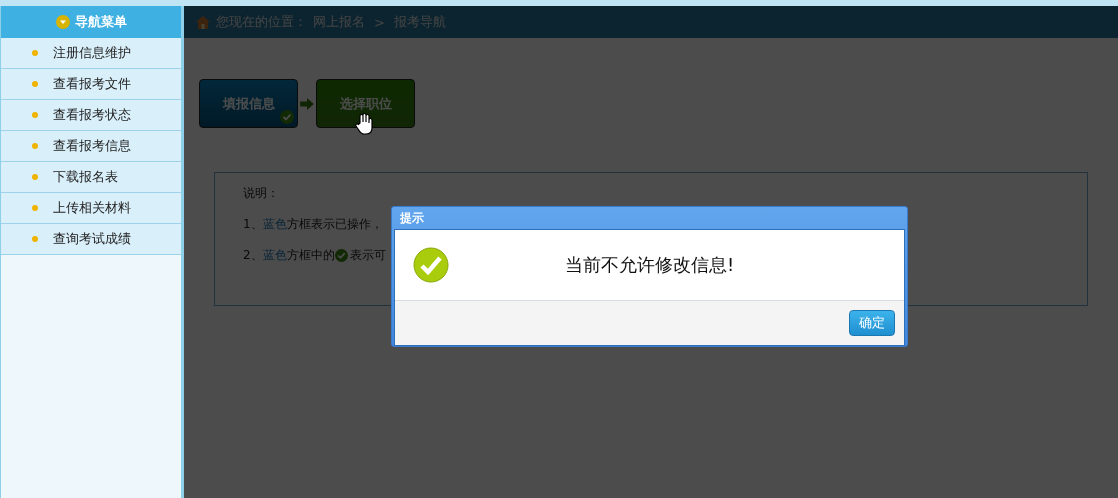 The image size is (1118, 498). Describe the element at coordinates (91, 53) in the screenshot. I see `menu-item: 注册信息维护` at that location.